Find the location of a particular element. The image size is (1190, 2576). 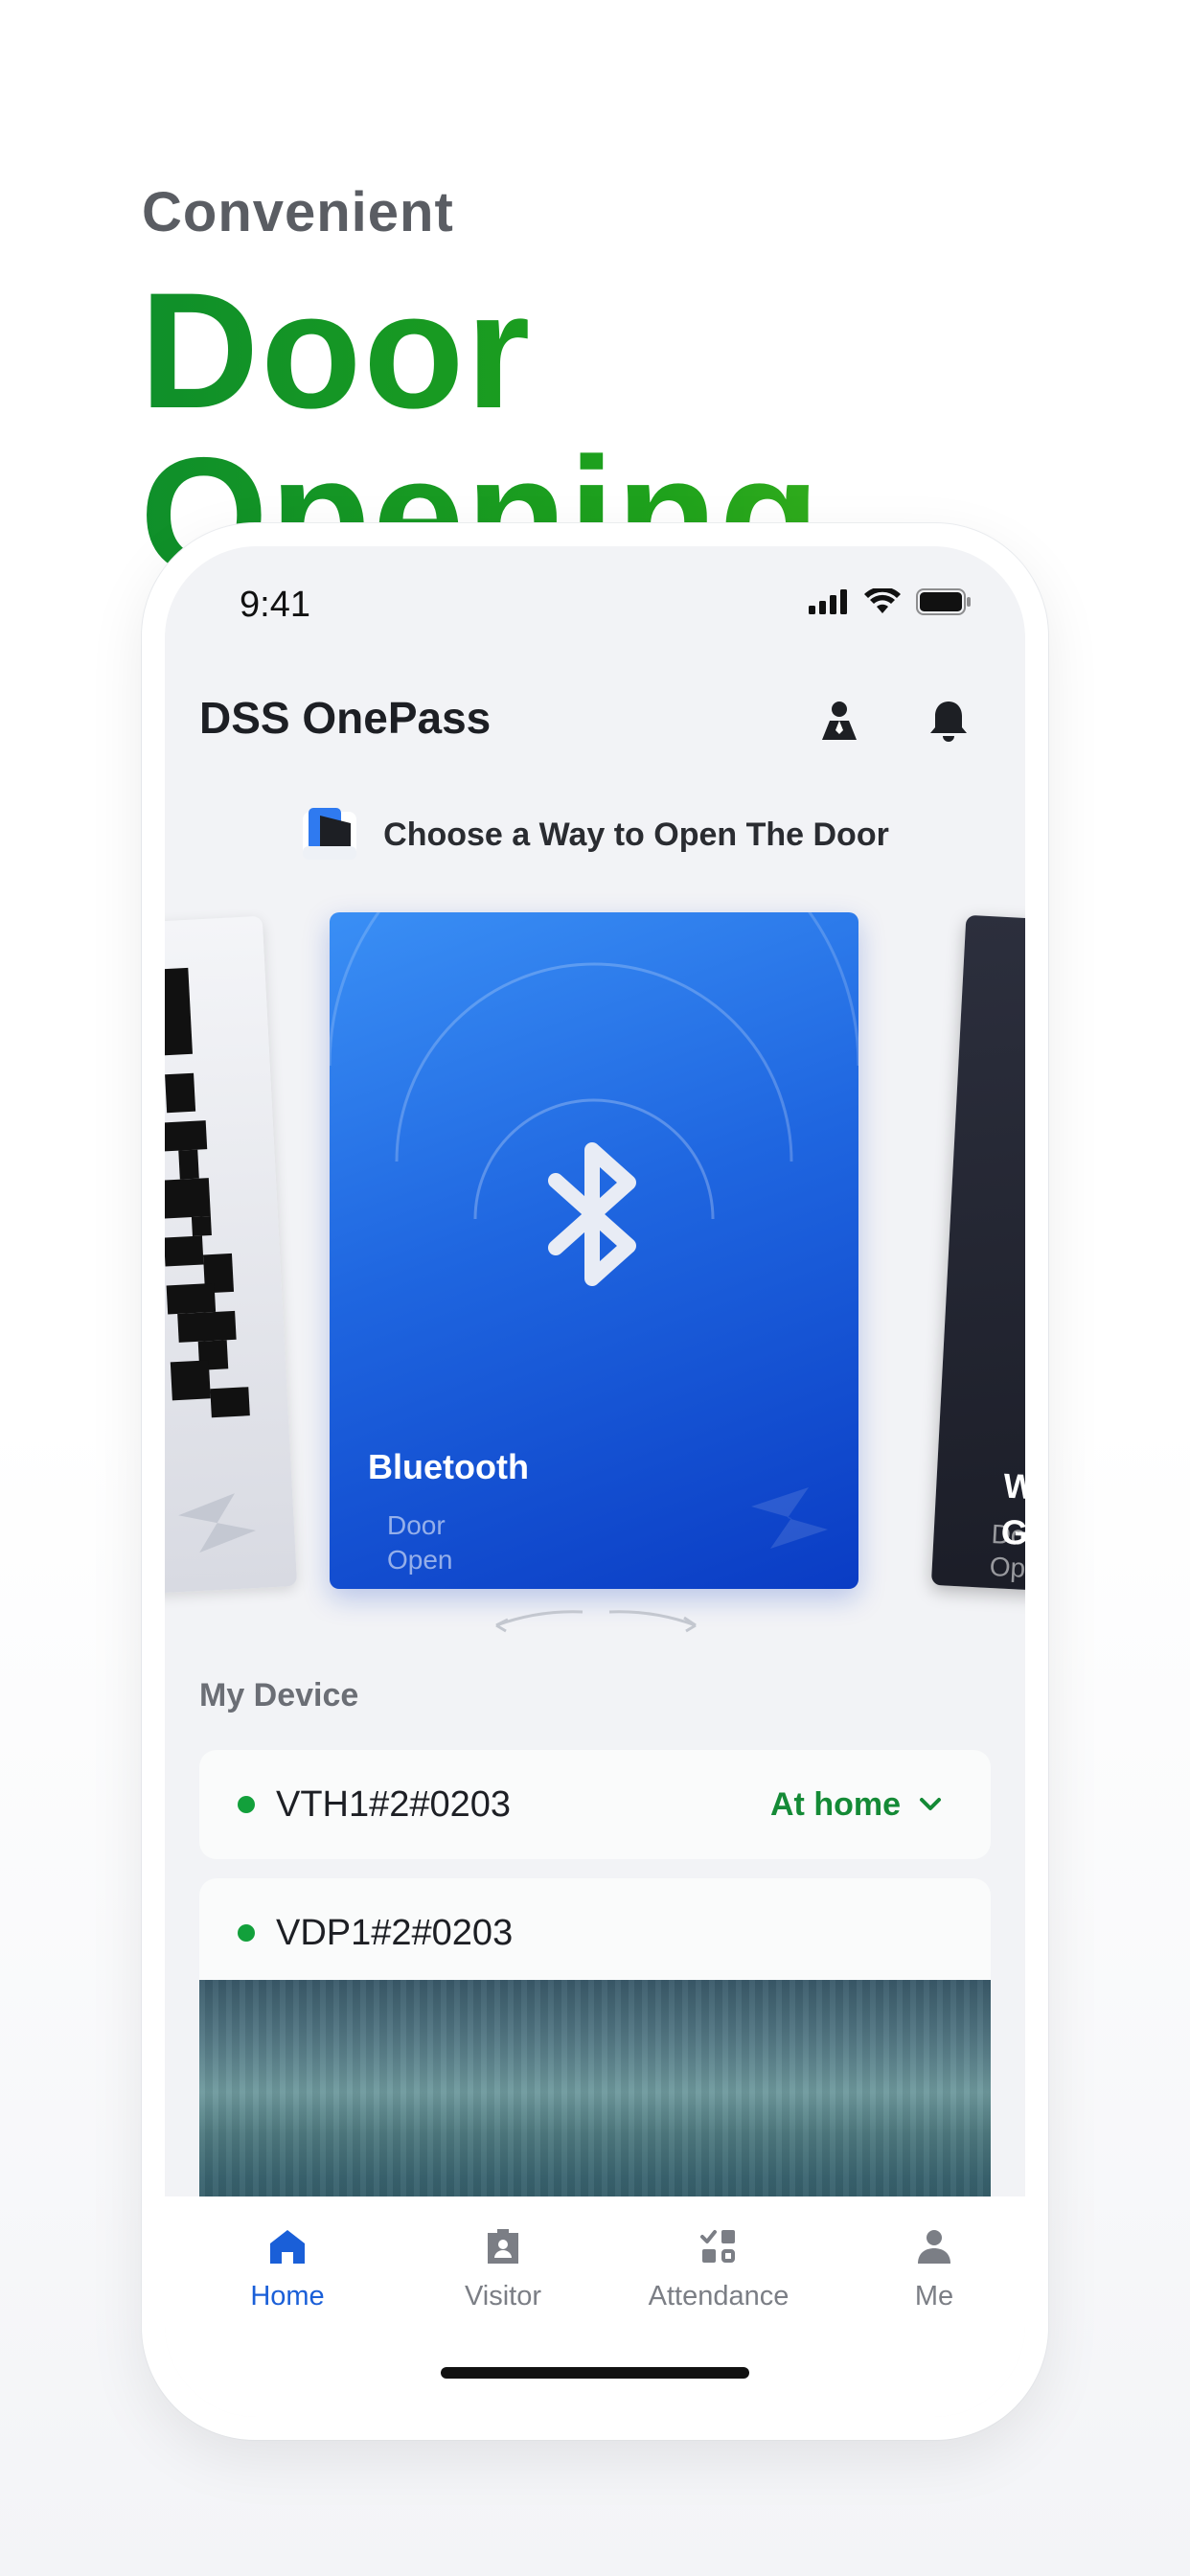

bluetooth-card-sub-2: Open is located at coordinates (420, 1560).